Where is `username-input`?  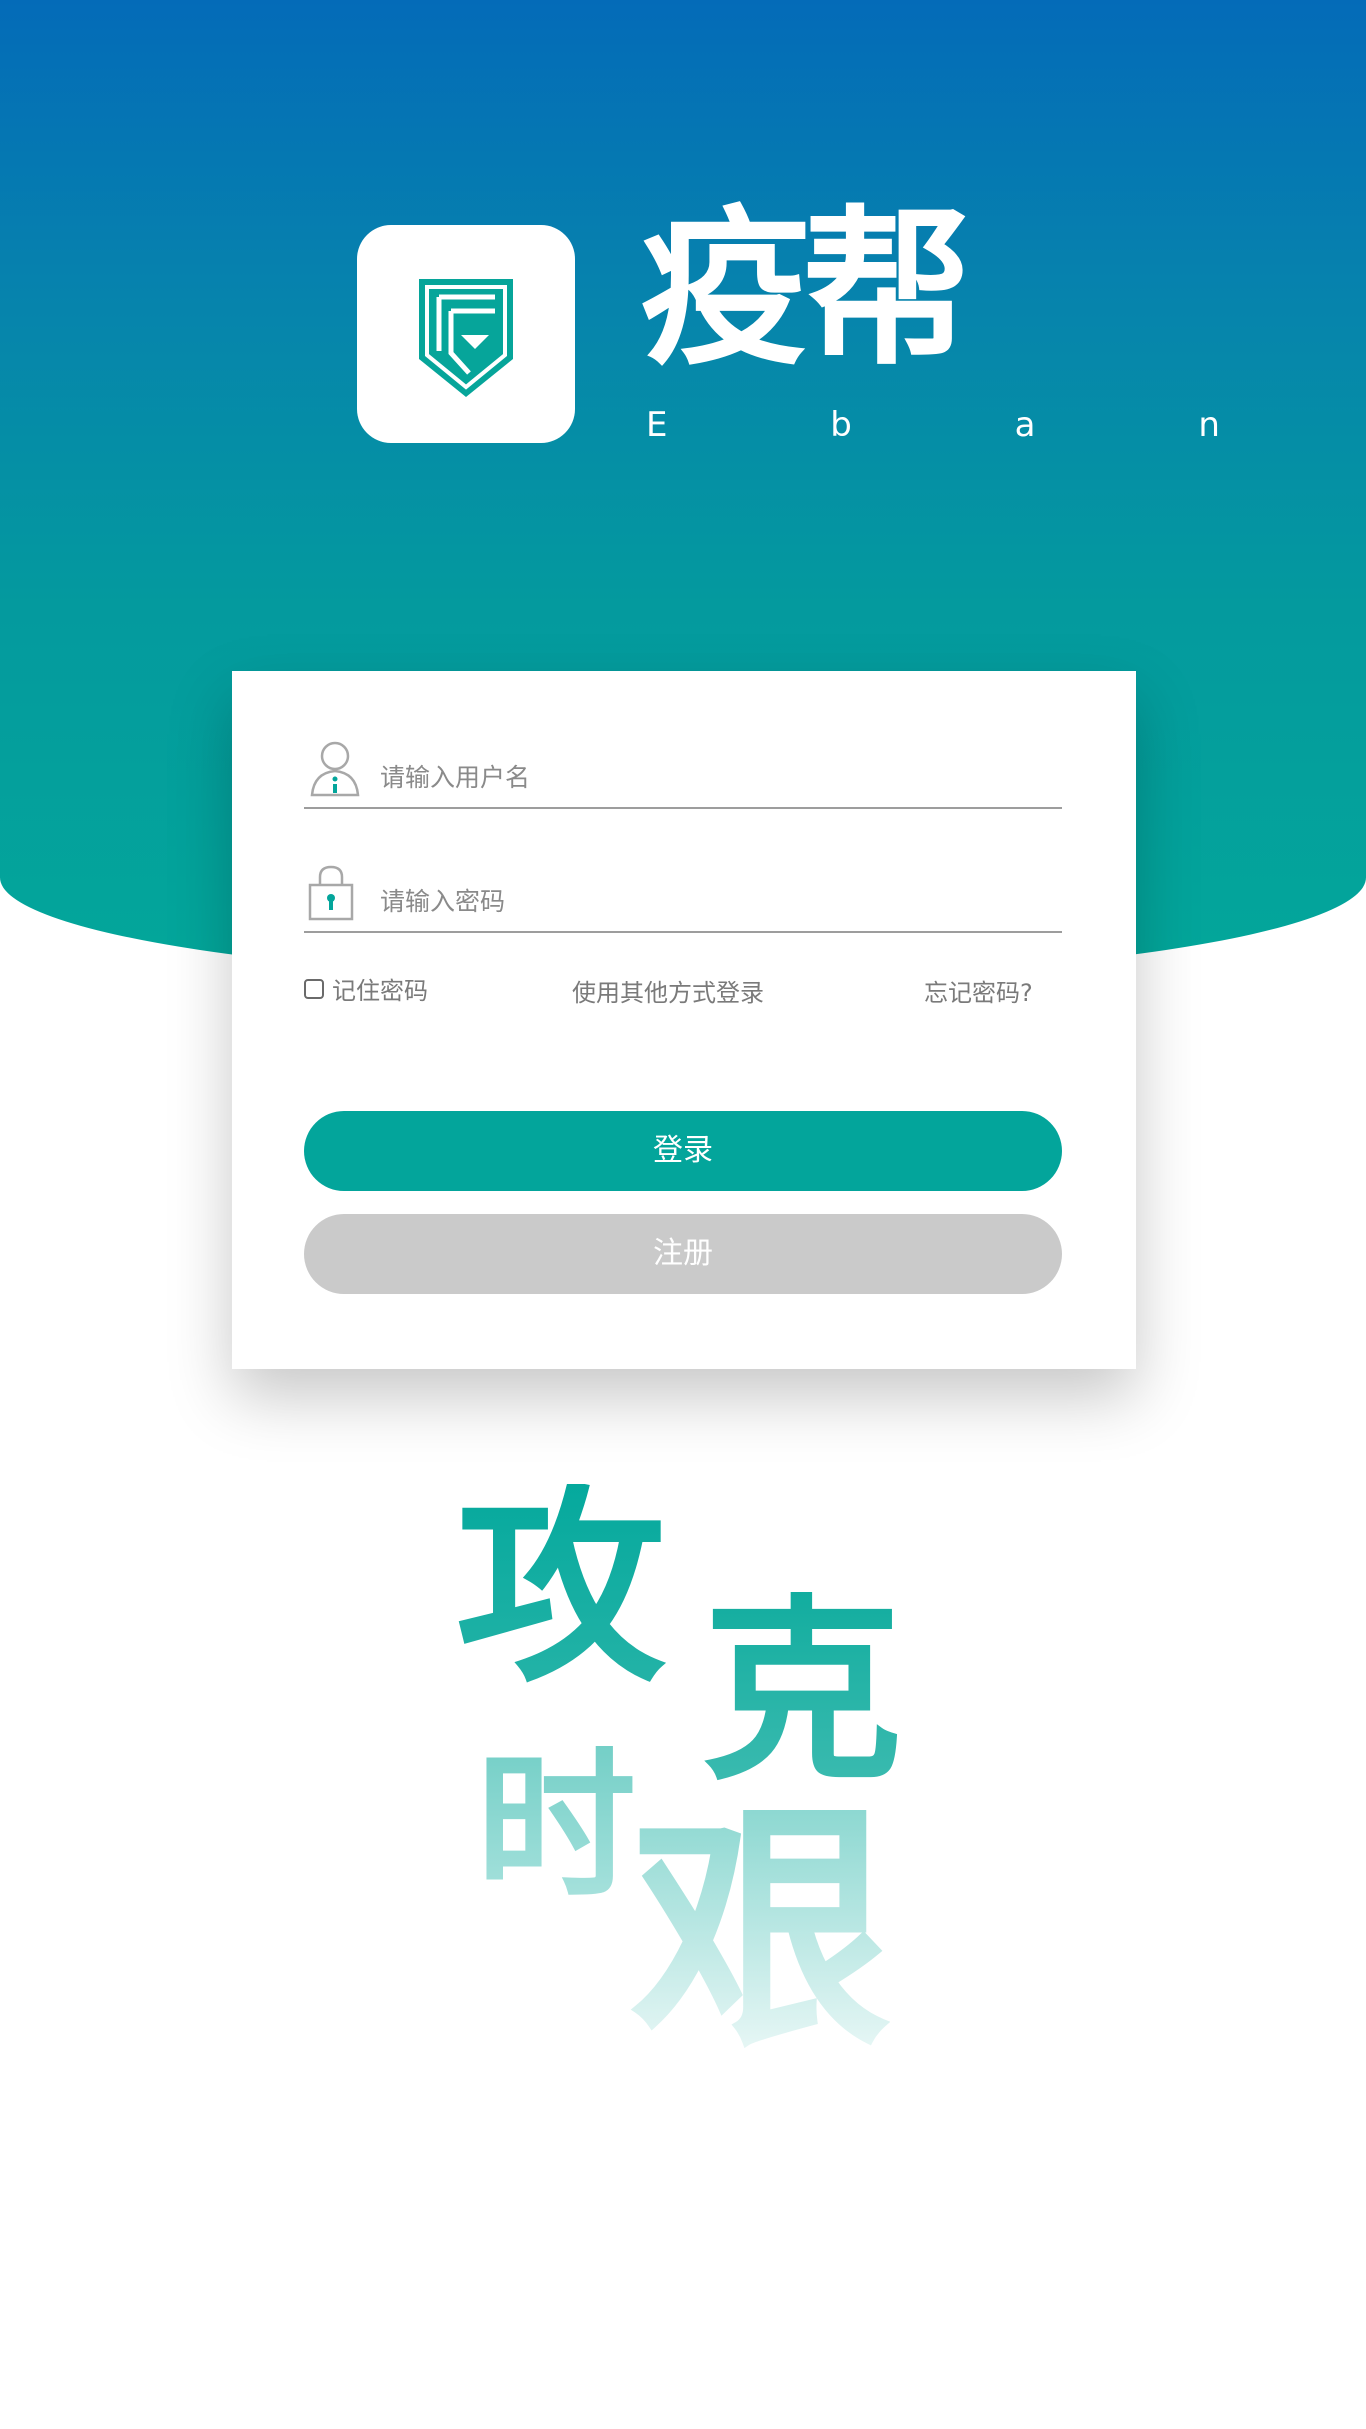 username-input is located at coordinates (715, 777).